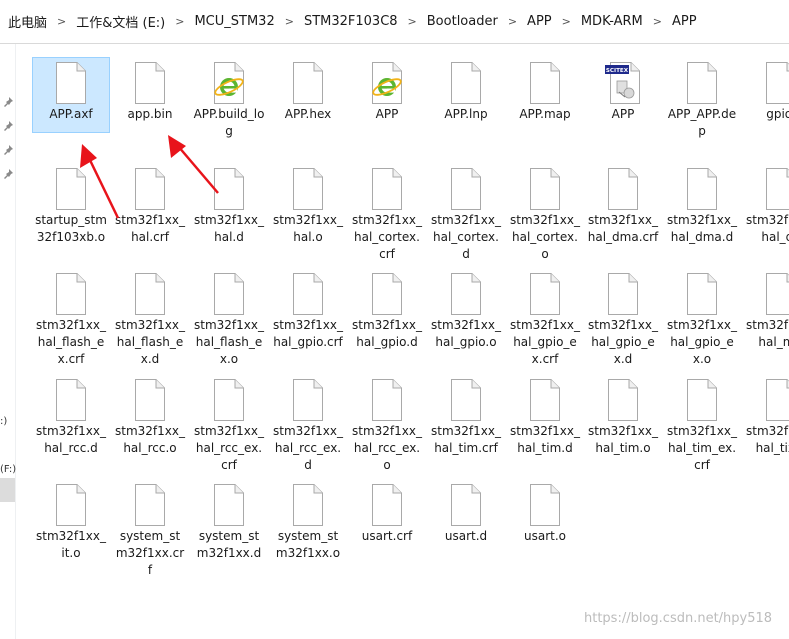 Image resolution: width=789 pixels, height=639 pixels. I want to click on breadcrumb-item: MCU_STM32, so click(234, 21).